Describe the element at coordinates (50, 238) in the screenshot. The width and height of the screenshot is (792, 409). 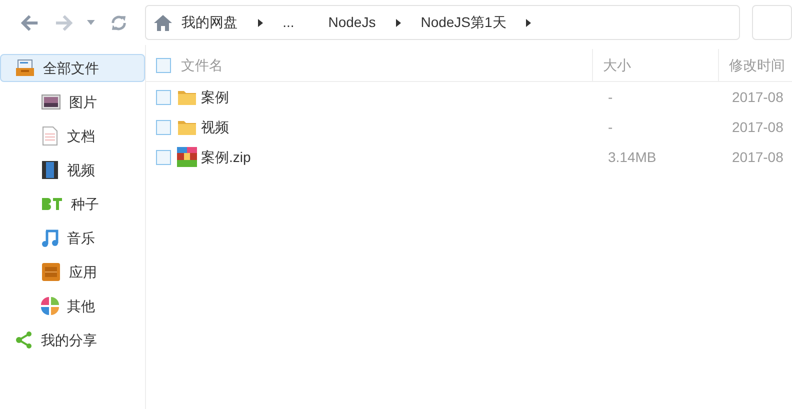
I see `music-note-icon` at that location.